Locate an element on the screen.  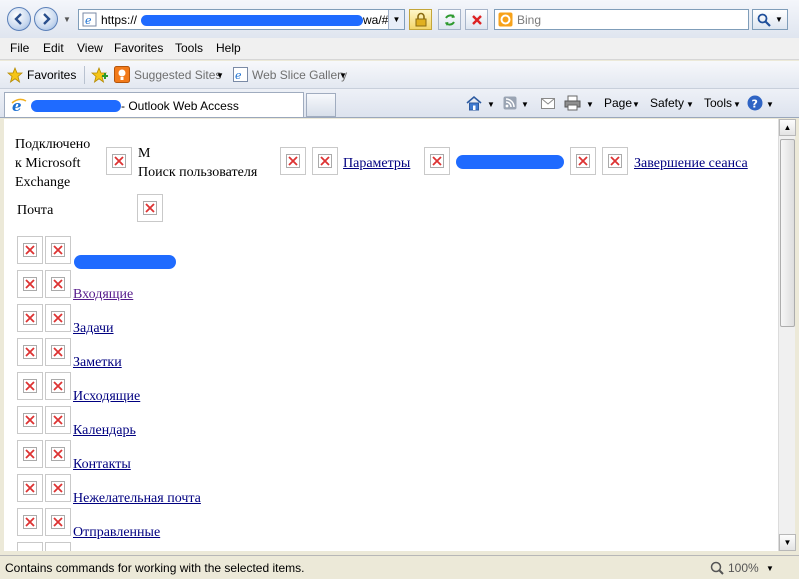
new-tab-button is located at coordinates (321, 105).